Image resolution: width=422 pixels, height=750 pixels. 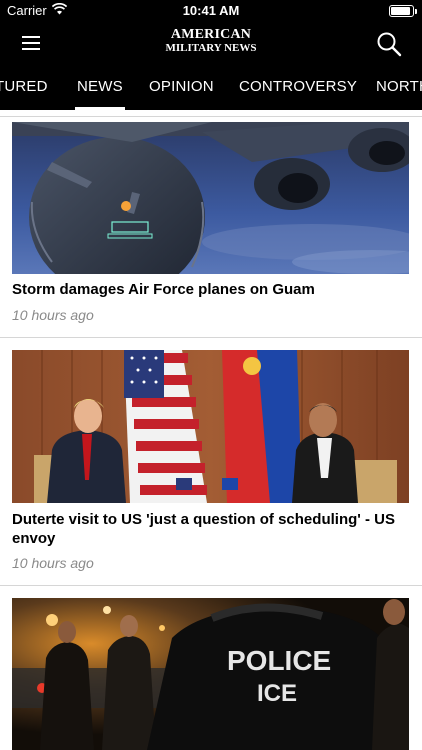 What do you see at coordinates (277, 693) in the screenshot?
I see `svg-text: ICE` at bounding box center [277, 693].